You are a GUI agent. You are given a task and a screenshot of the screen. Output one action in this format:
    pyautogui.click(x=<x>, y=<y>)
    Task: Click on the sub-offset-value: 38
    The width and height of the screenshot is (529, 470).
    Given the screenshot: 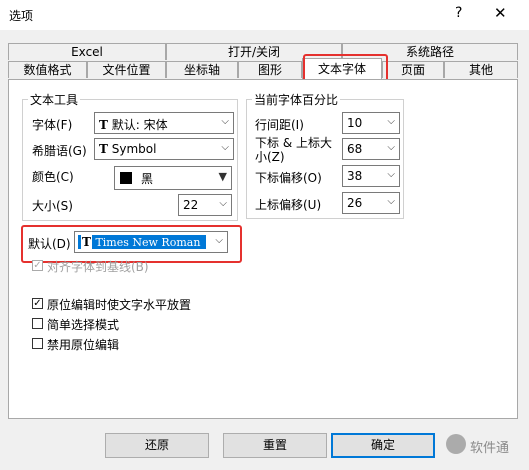 What is the action you would take?
    pyautogui.click(x=355, y=176)
    